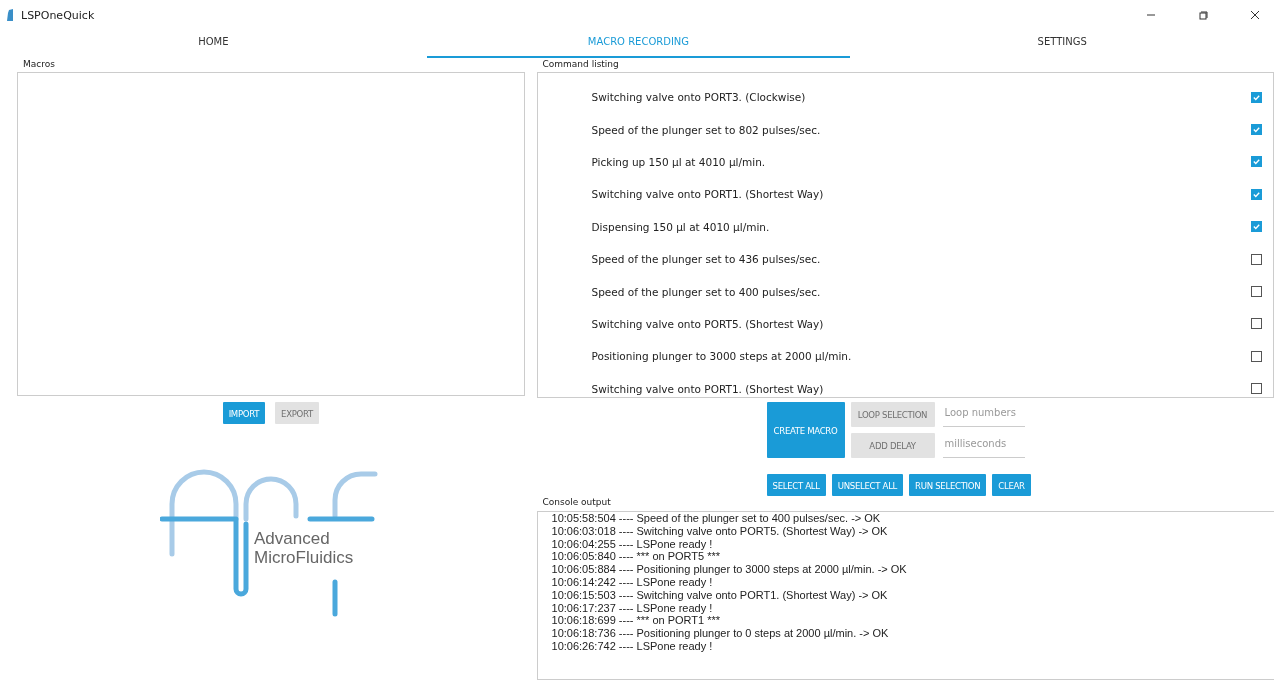  What do you see at coordinates (1062, 44) in the screenshot?
I see `tab: SETTINGS` at bounding box center [1062, 44].